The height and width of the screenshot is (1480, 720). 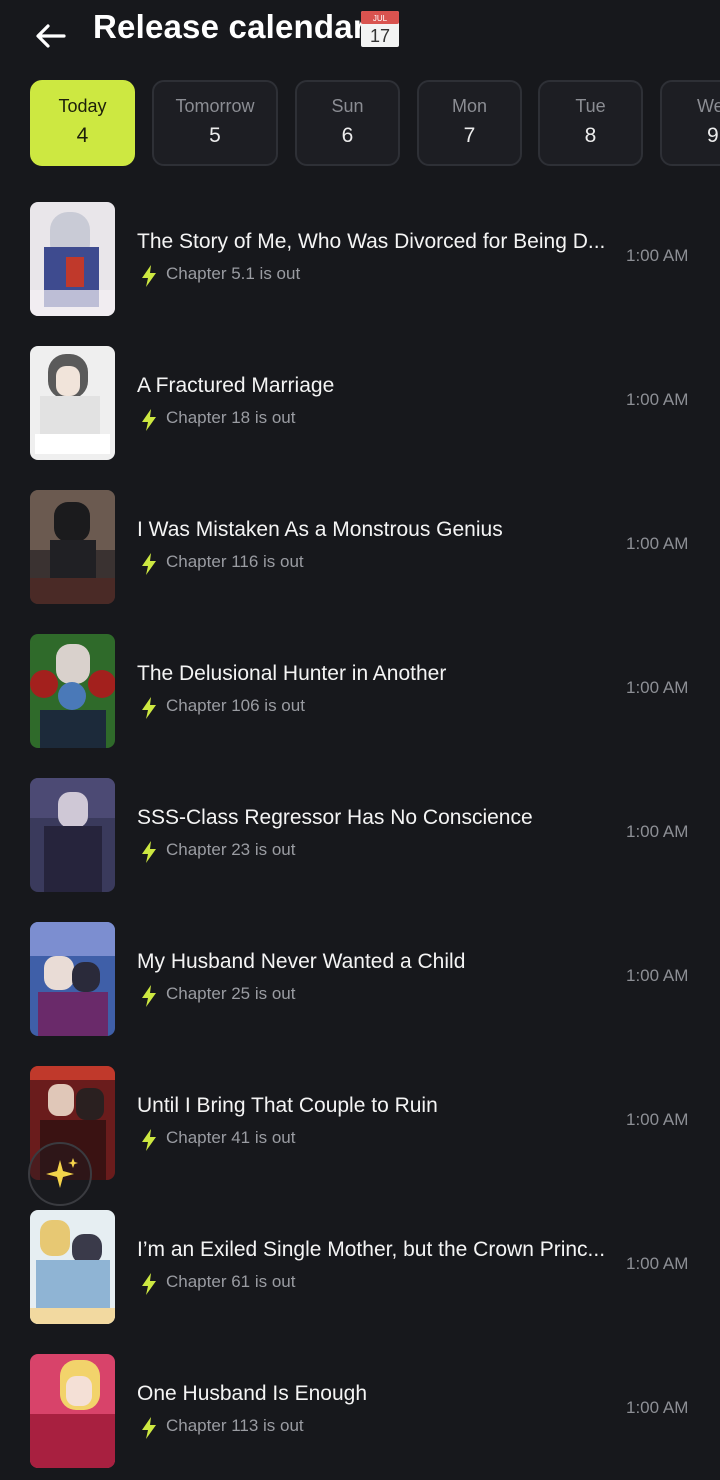 What do you see at coordinates (347, 123) in the screenshot?
I see `day-tab-sun: Sun 6` at bounding box center [347, 123].